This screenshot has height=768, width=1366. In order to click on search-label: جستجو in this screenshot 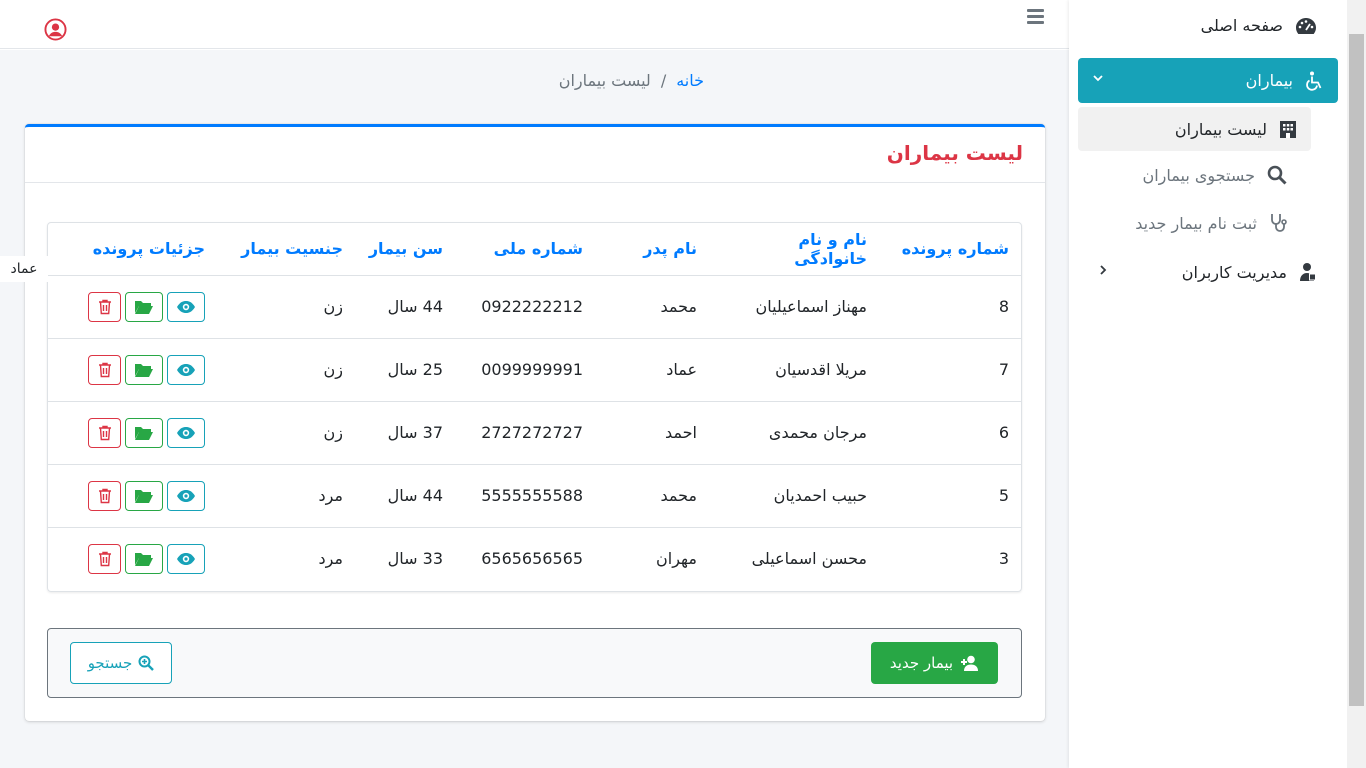, I will do `click(110, 663)`.